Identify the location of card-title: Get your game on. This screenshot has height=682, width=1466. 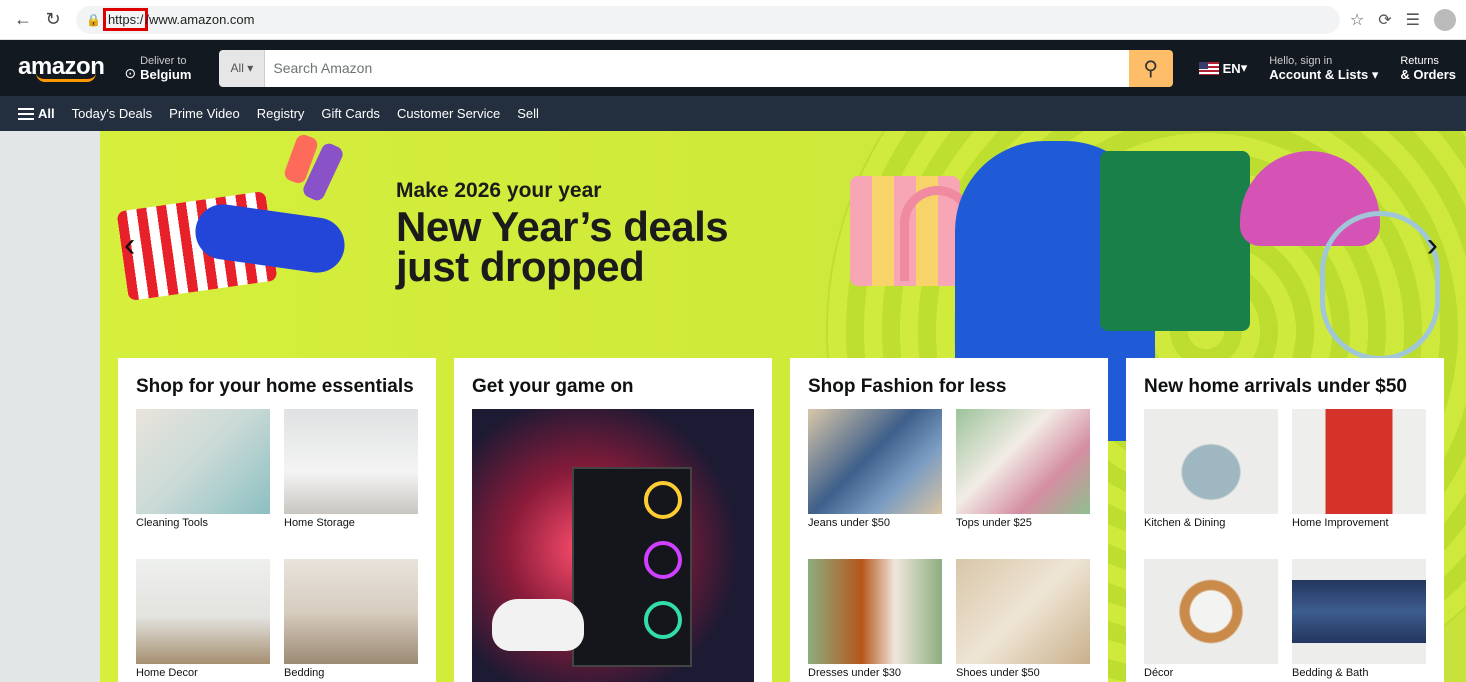
(613, 387).